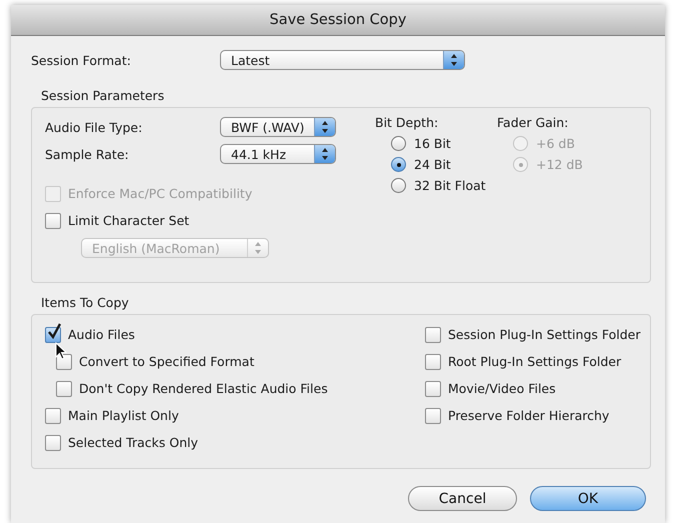  I want to click on radio-label: +12 dB, so click(559, 164).